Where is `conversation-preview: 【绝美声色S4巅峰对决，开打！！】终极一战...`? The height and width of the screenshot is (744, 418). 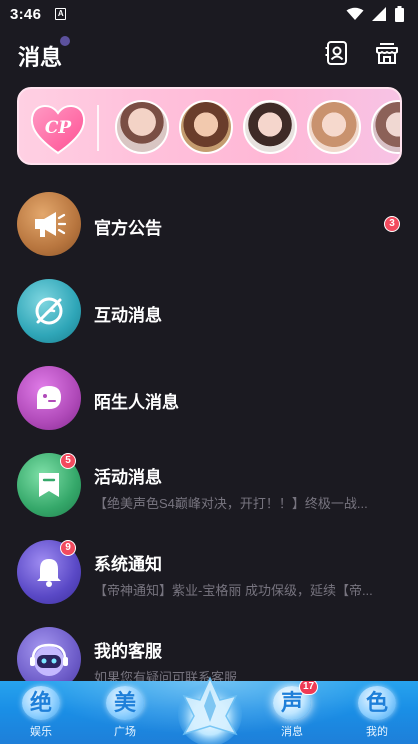 conversation-preview: 【绝美声色S4巅峰对决，开打！！】终极一战... is located at coordinates (231, 503).